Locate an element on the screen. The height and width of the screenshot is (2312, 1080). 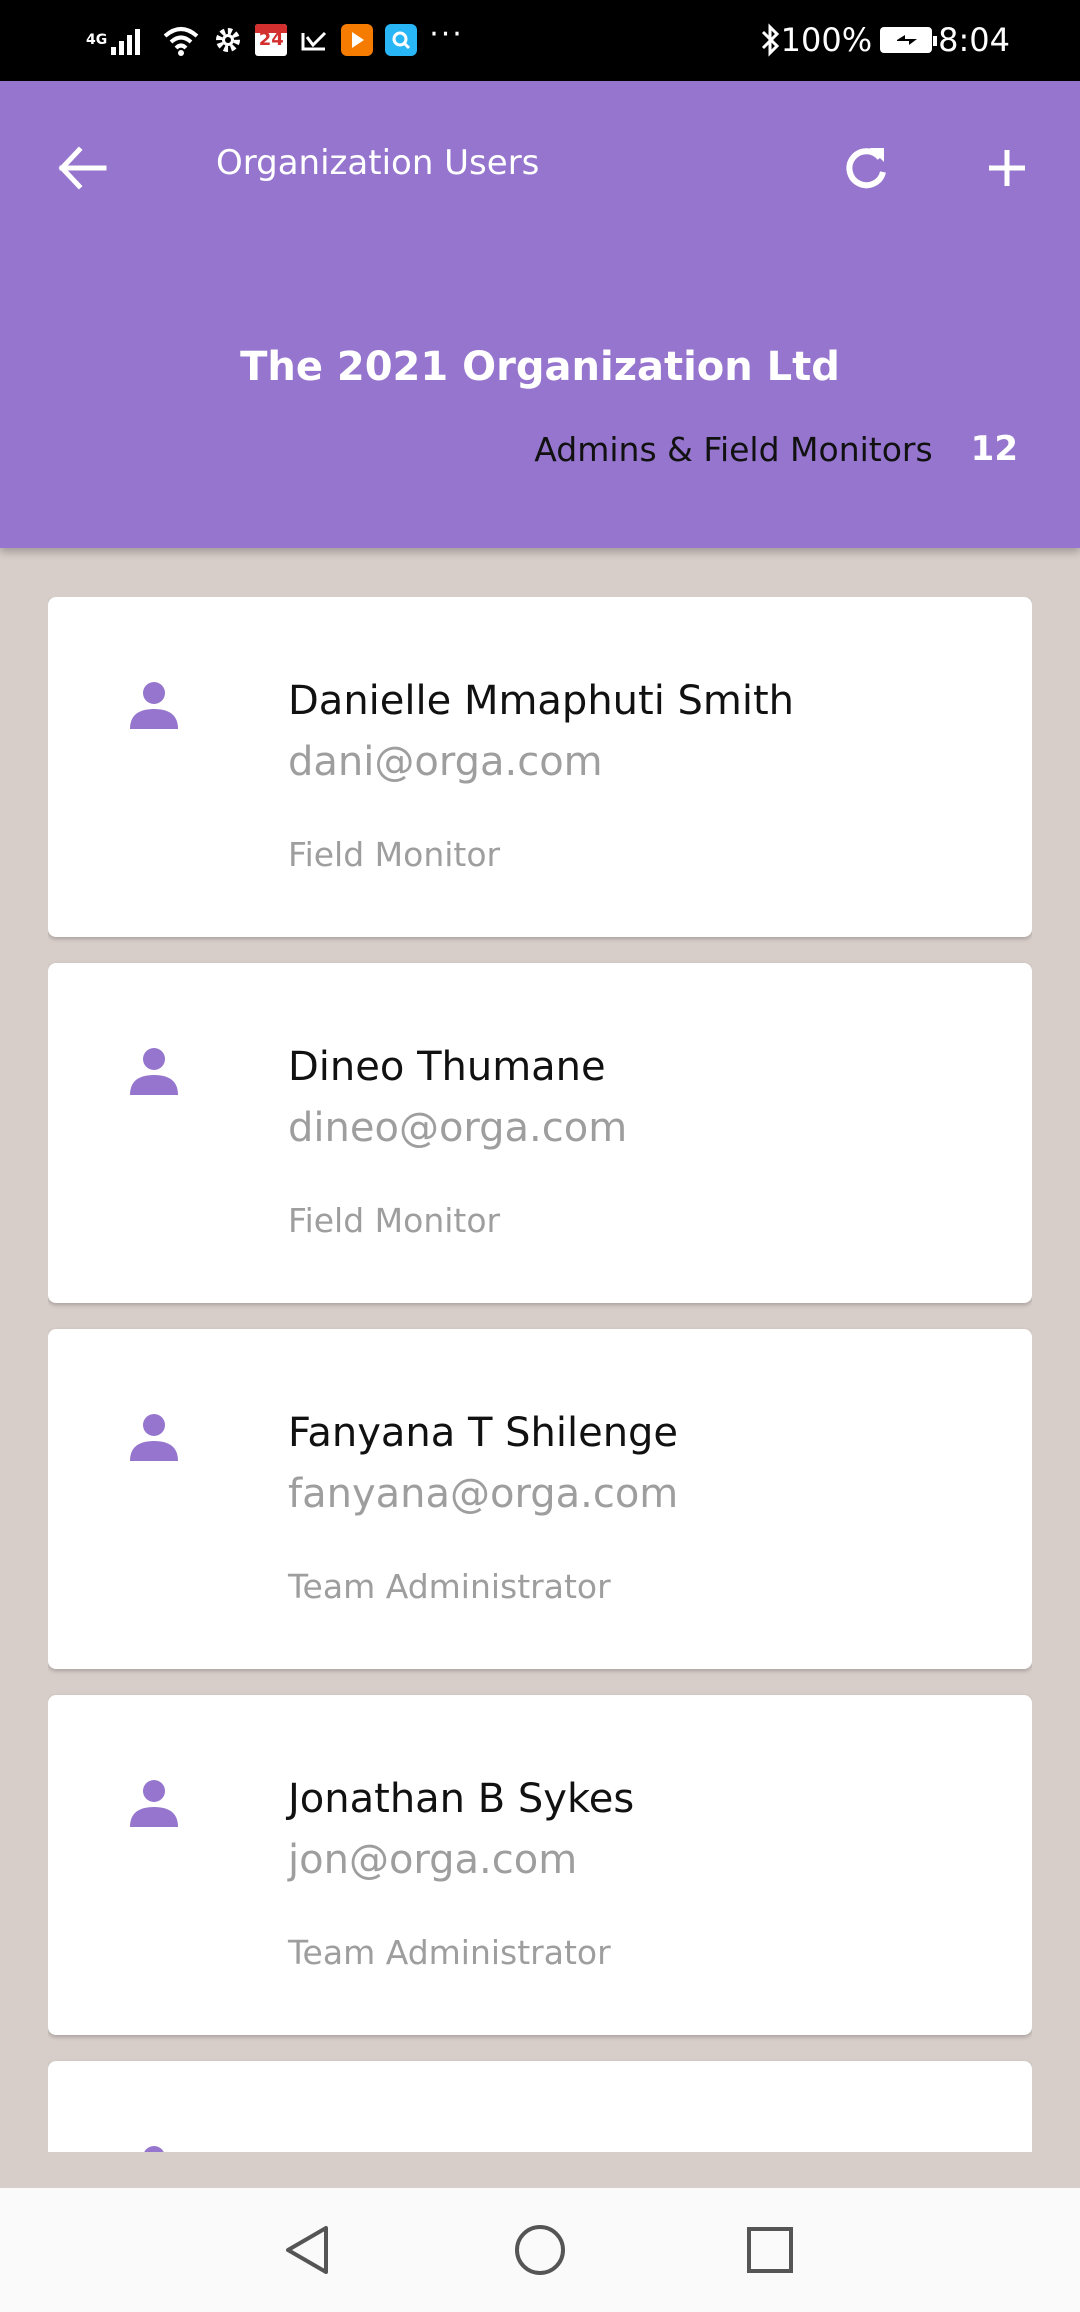
system-nav-bar is located at coordinates (540, 2250).